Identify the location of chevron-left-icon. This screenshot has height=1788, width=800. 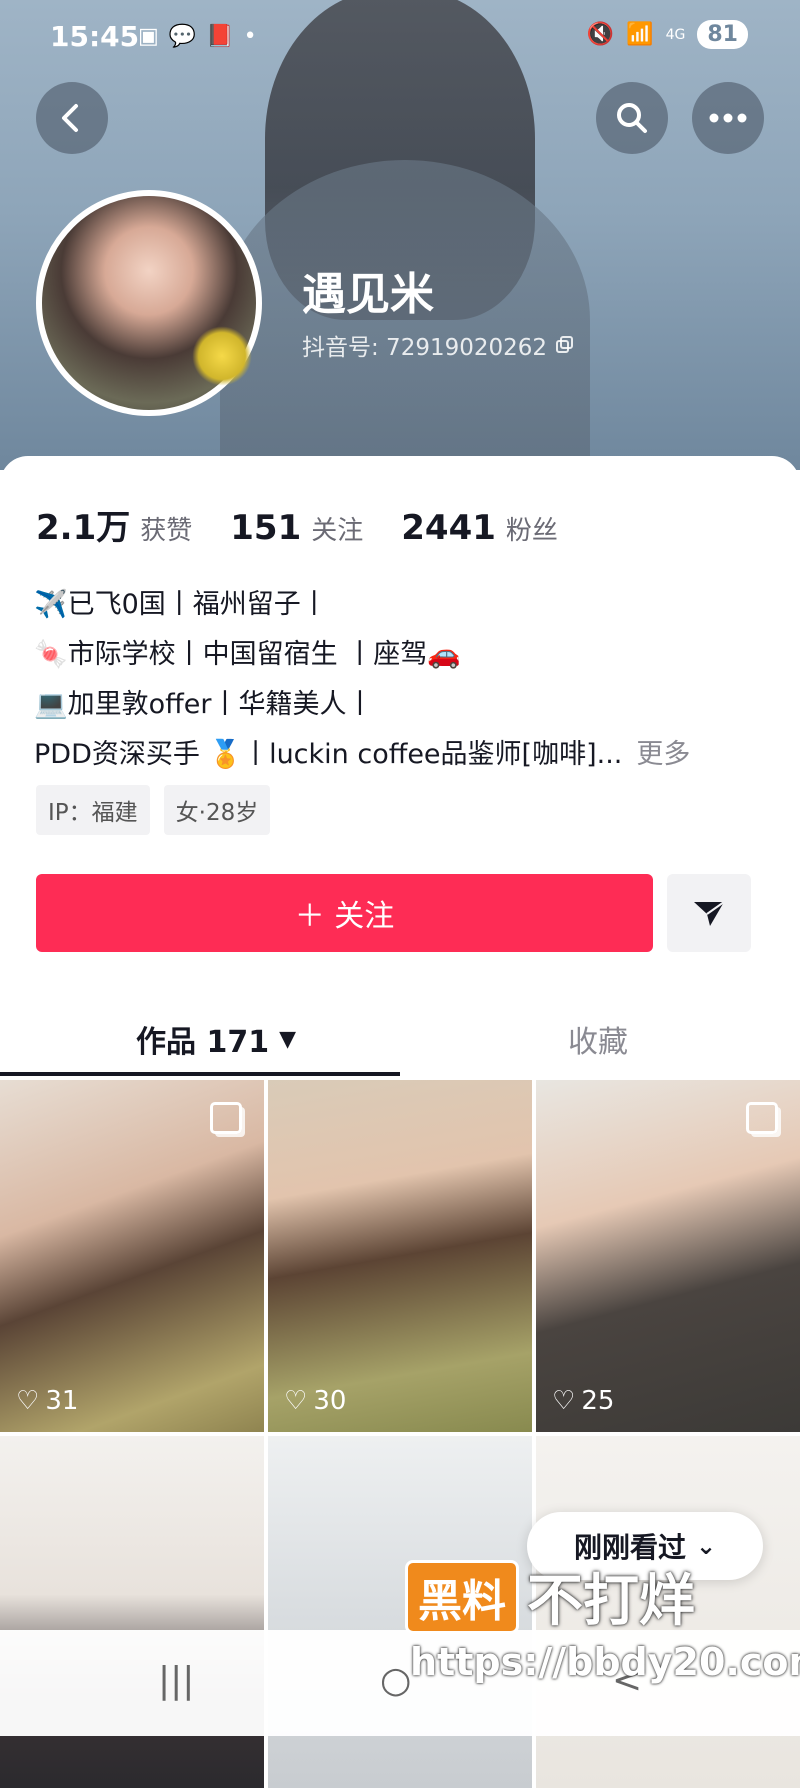
(70, 118).